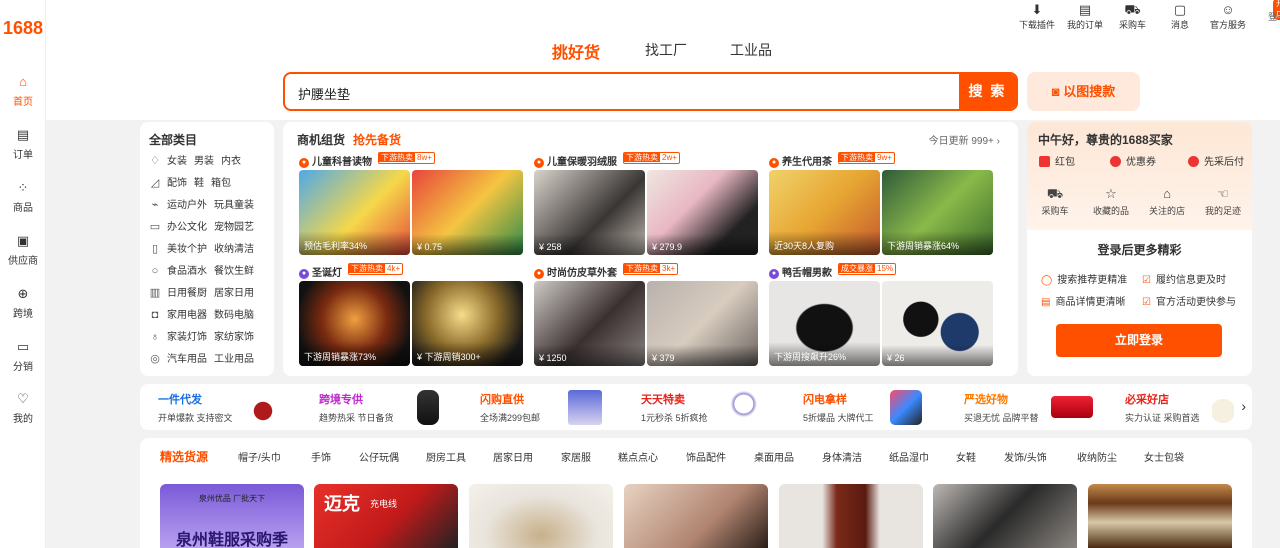 The height and width of the screenshot is (548, 1280). What do you see at coordinates (23, 91) in the screenshot?
I see `sidebar-item-home: ⌂ 首页` at bounding box center [23, 91].